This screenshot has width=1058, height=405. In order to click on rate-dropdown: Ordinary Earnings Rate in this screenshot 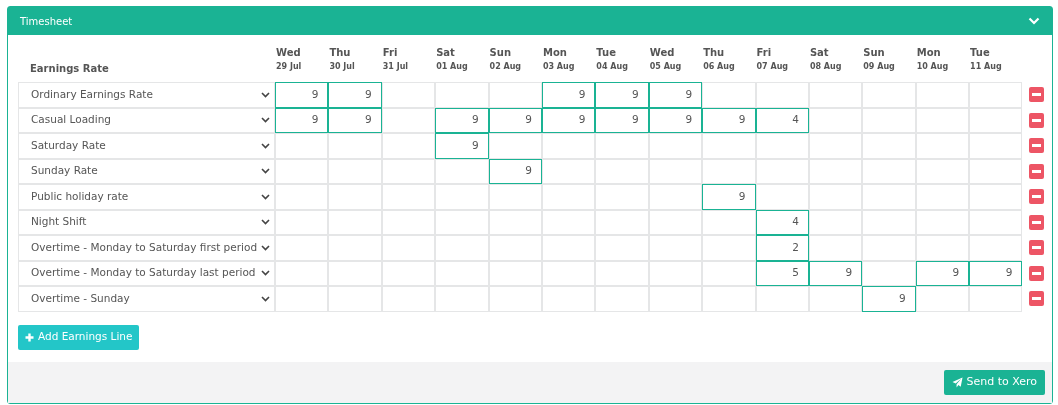, I will do `click(146, 95)`.